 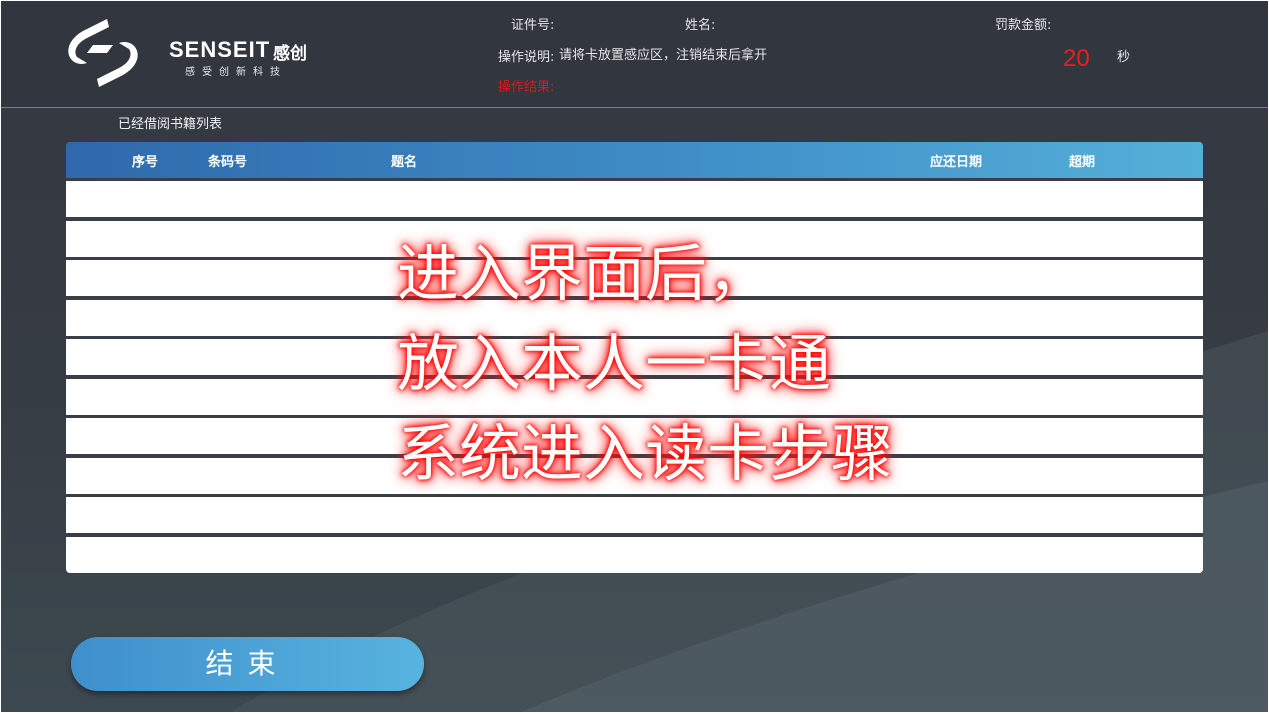 What do you see at coordinates (526, 57) in the screenshot?
I see `instructions-label: 操作说明:` at bounding box center [526, 57].